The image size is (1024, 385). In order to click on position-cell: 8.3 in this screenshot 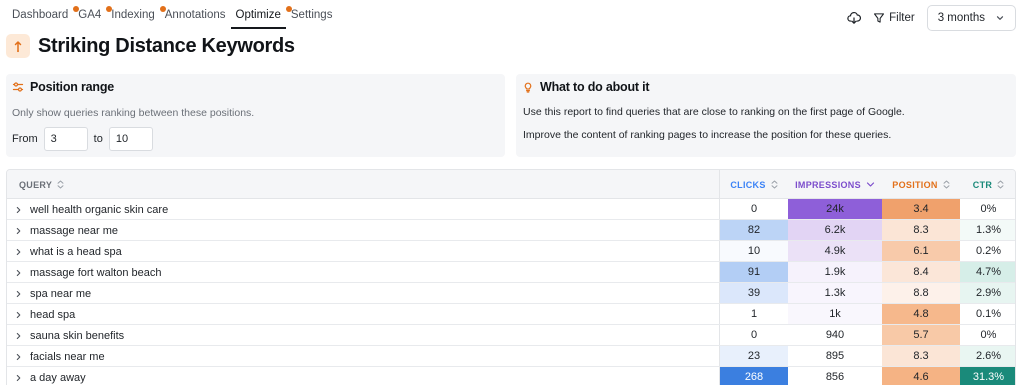, I will do `click(921, 356)`.